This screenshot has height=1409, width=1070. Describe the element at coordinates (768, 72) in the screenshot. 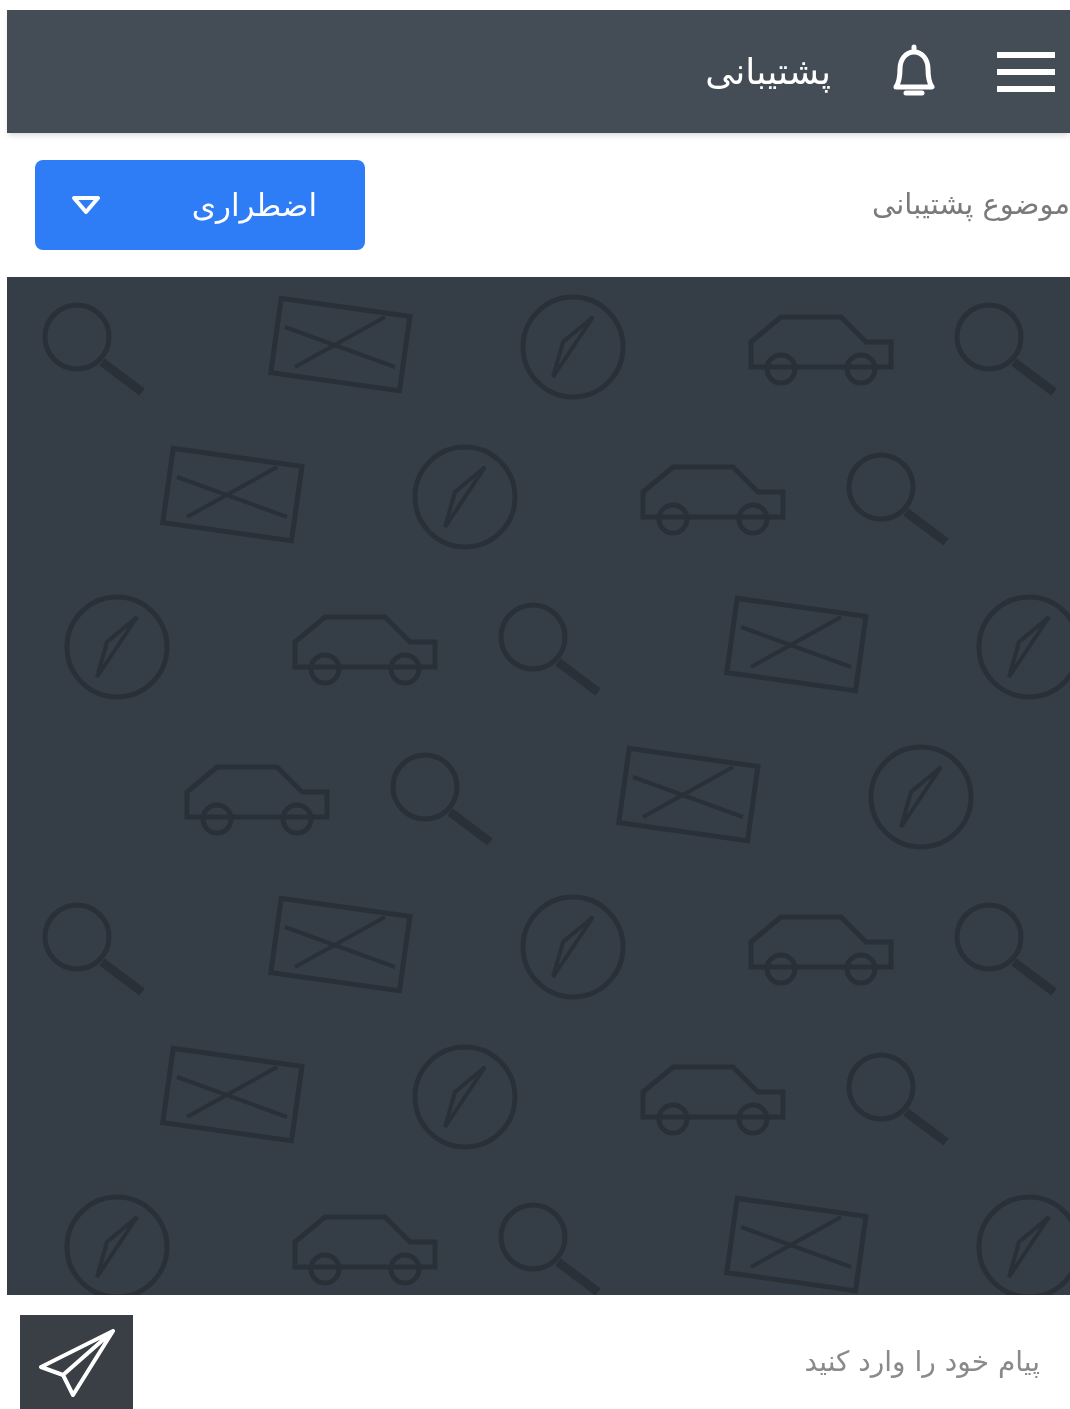

I see `page-title: پشتیبانی` at that location.